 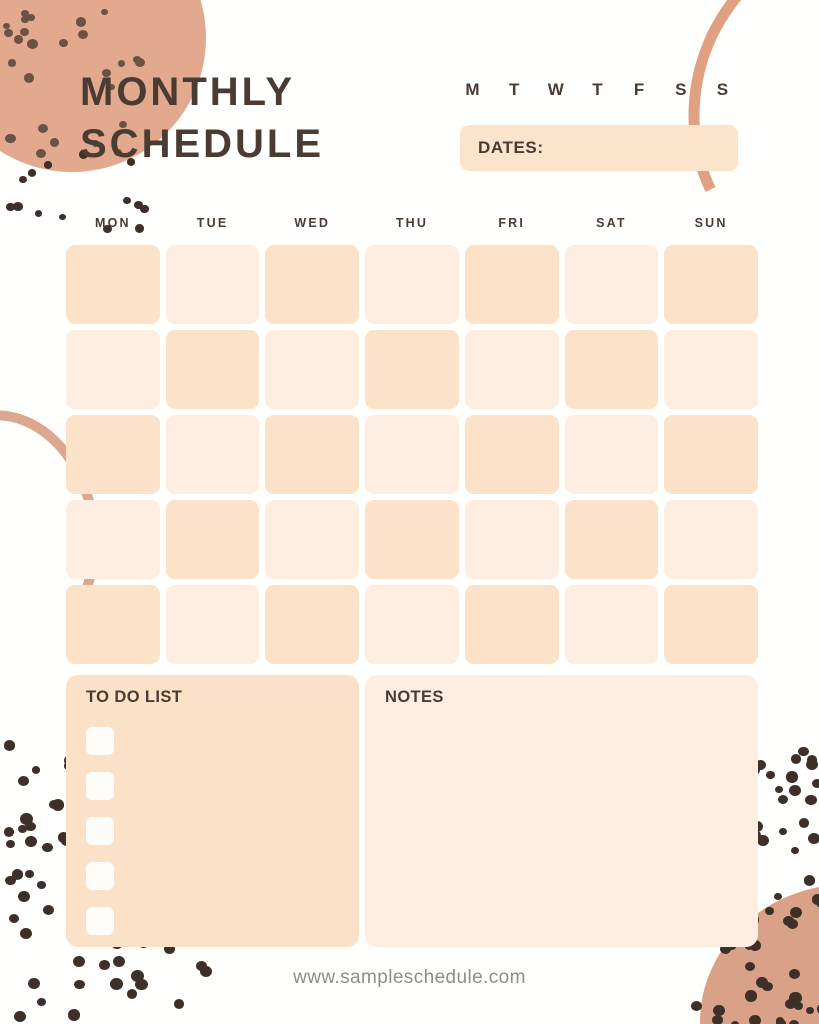 What do you see at coordinates (711, 223) in the screenshot?
I see `day-header-sun: SUN` at bounding box center [711, 223].